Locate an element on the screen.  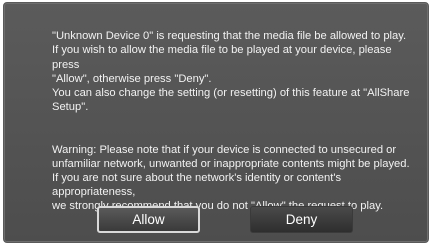
deny-button: Deny is located at coordinates (301, 219).